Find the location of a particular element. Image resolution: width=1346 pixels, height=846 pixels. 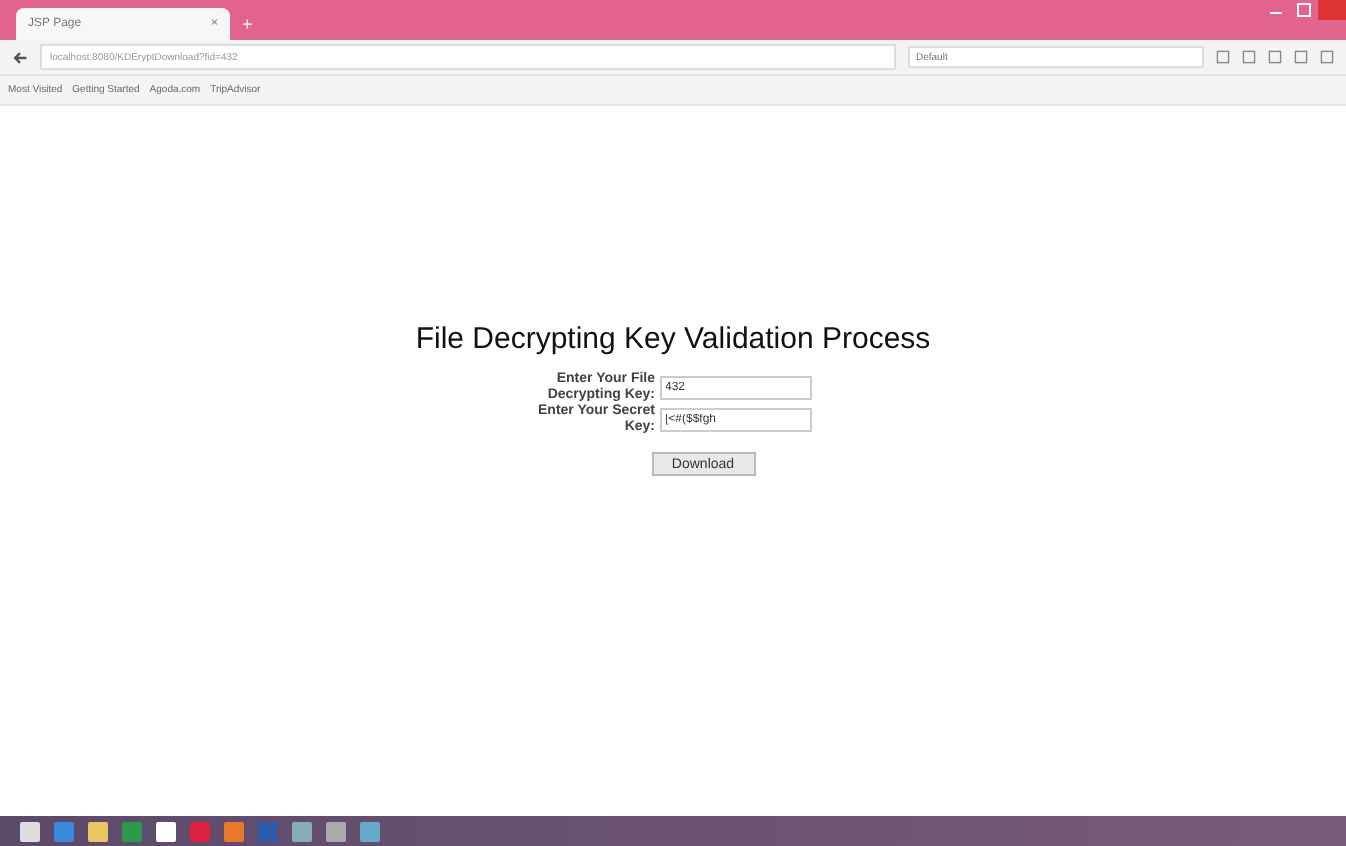

page-title: File Decrypting Key Validation Process is located at coordinates (673, 339).